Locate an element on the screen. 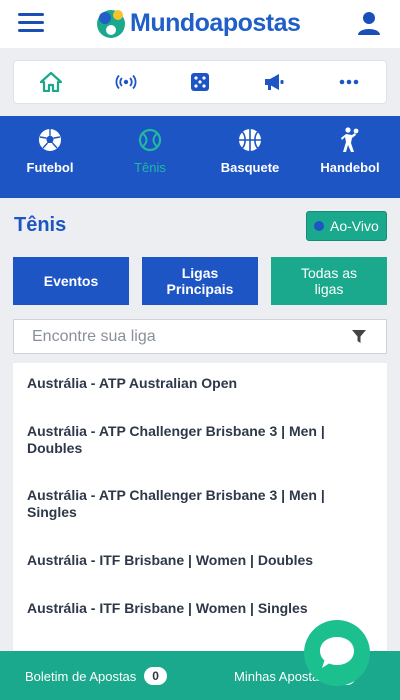 This screenshot has height=700, width=400. chat-bubble-icon is located at coordinates (337, 652).